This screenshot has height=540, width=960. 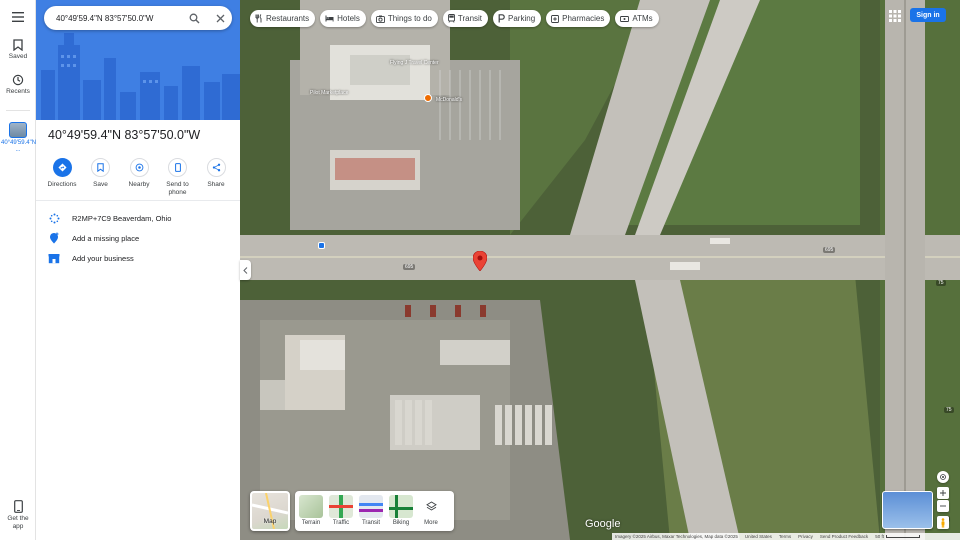 What do you see at coordinates (943, 506) in the screenshot?
I see `zoom-out-button` at bounding box center [943, 506].